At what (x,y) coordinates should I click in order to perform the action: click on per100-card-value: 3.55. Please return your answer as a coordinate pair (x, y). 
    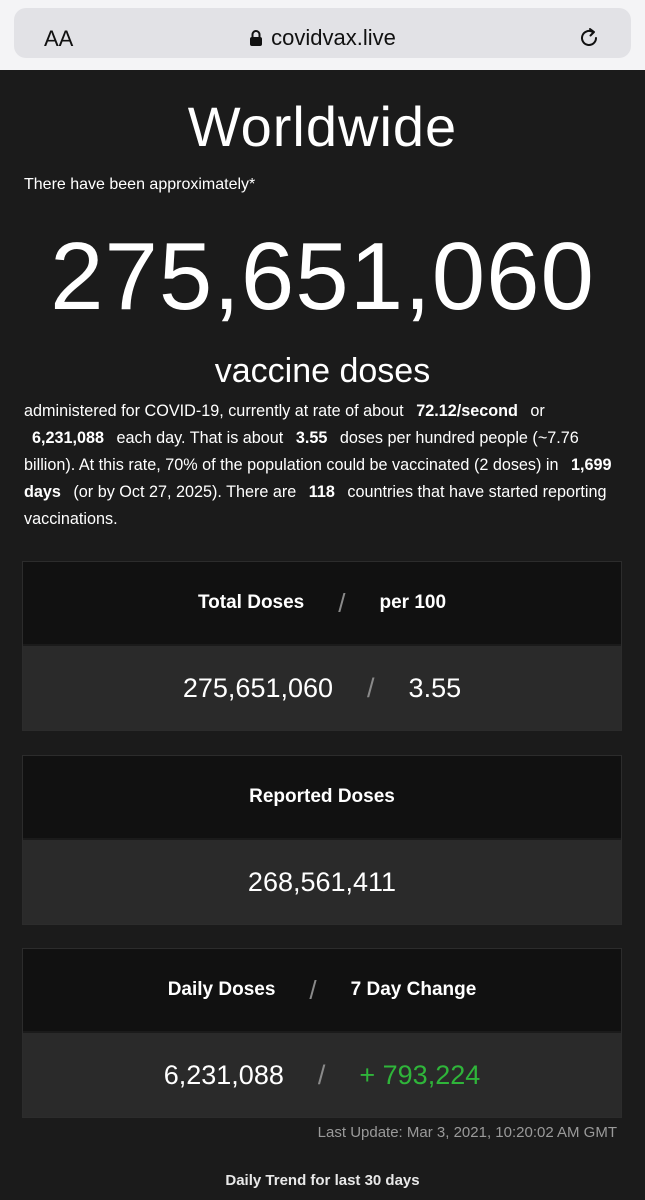
    Looking at the image, I should click on (435, 687).